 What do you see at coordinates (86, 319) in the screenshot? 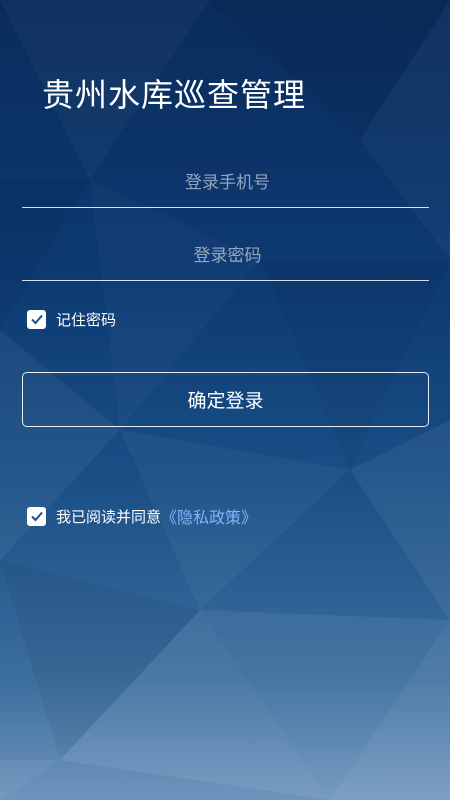
I see `remember-password-label: 记住密码` at bounding box center [86, 319].